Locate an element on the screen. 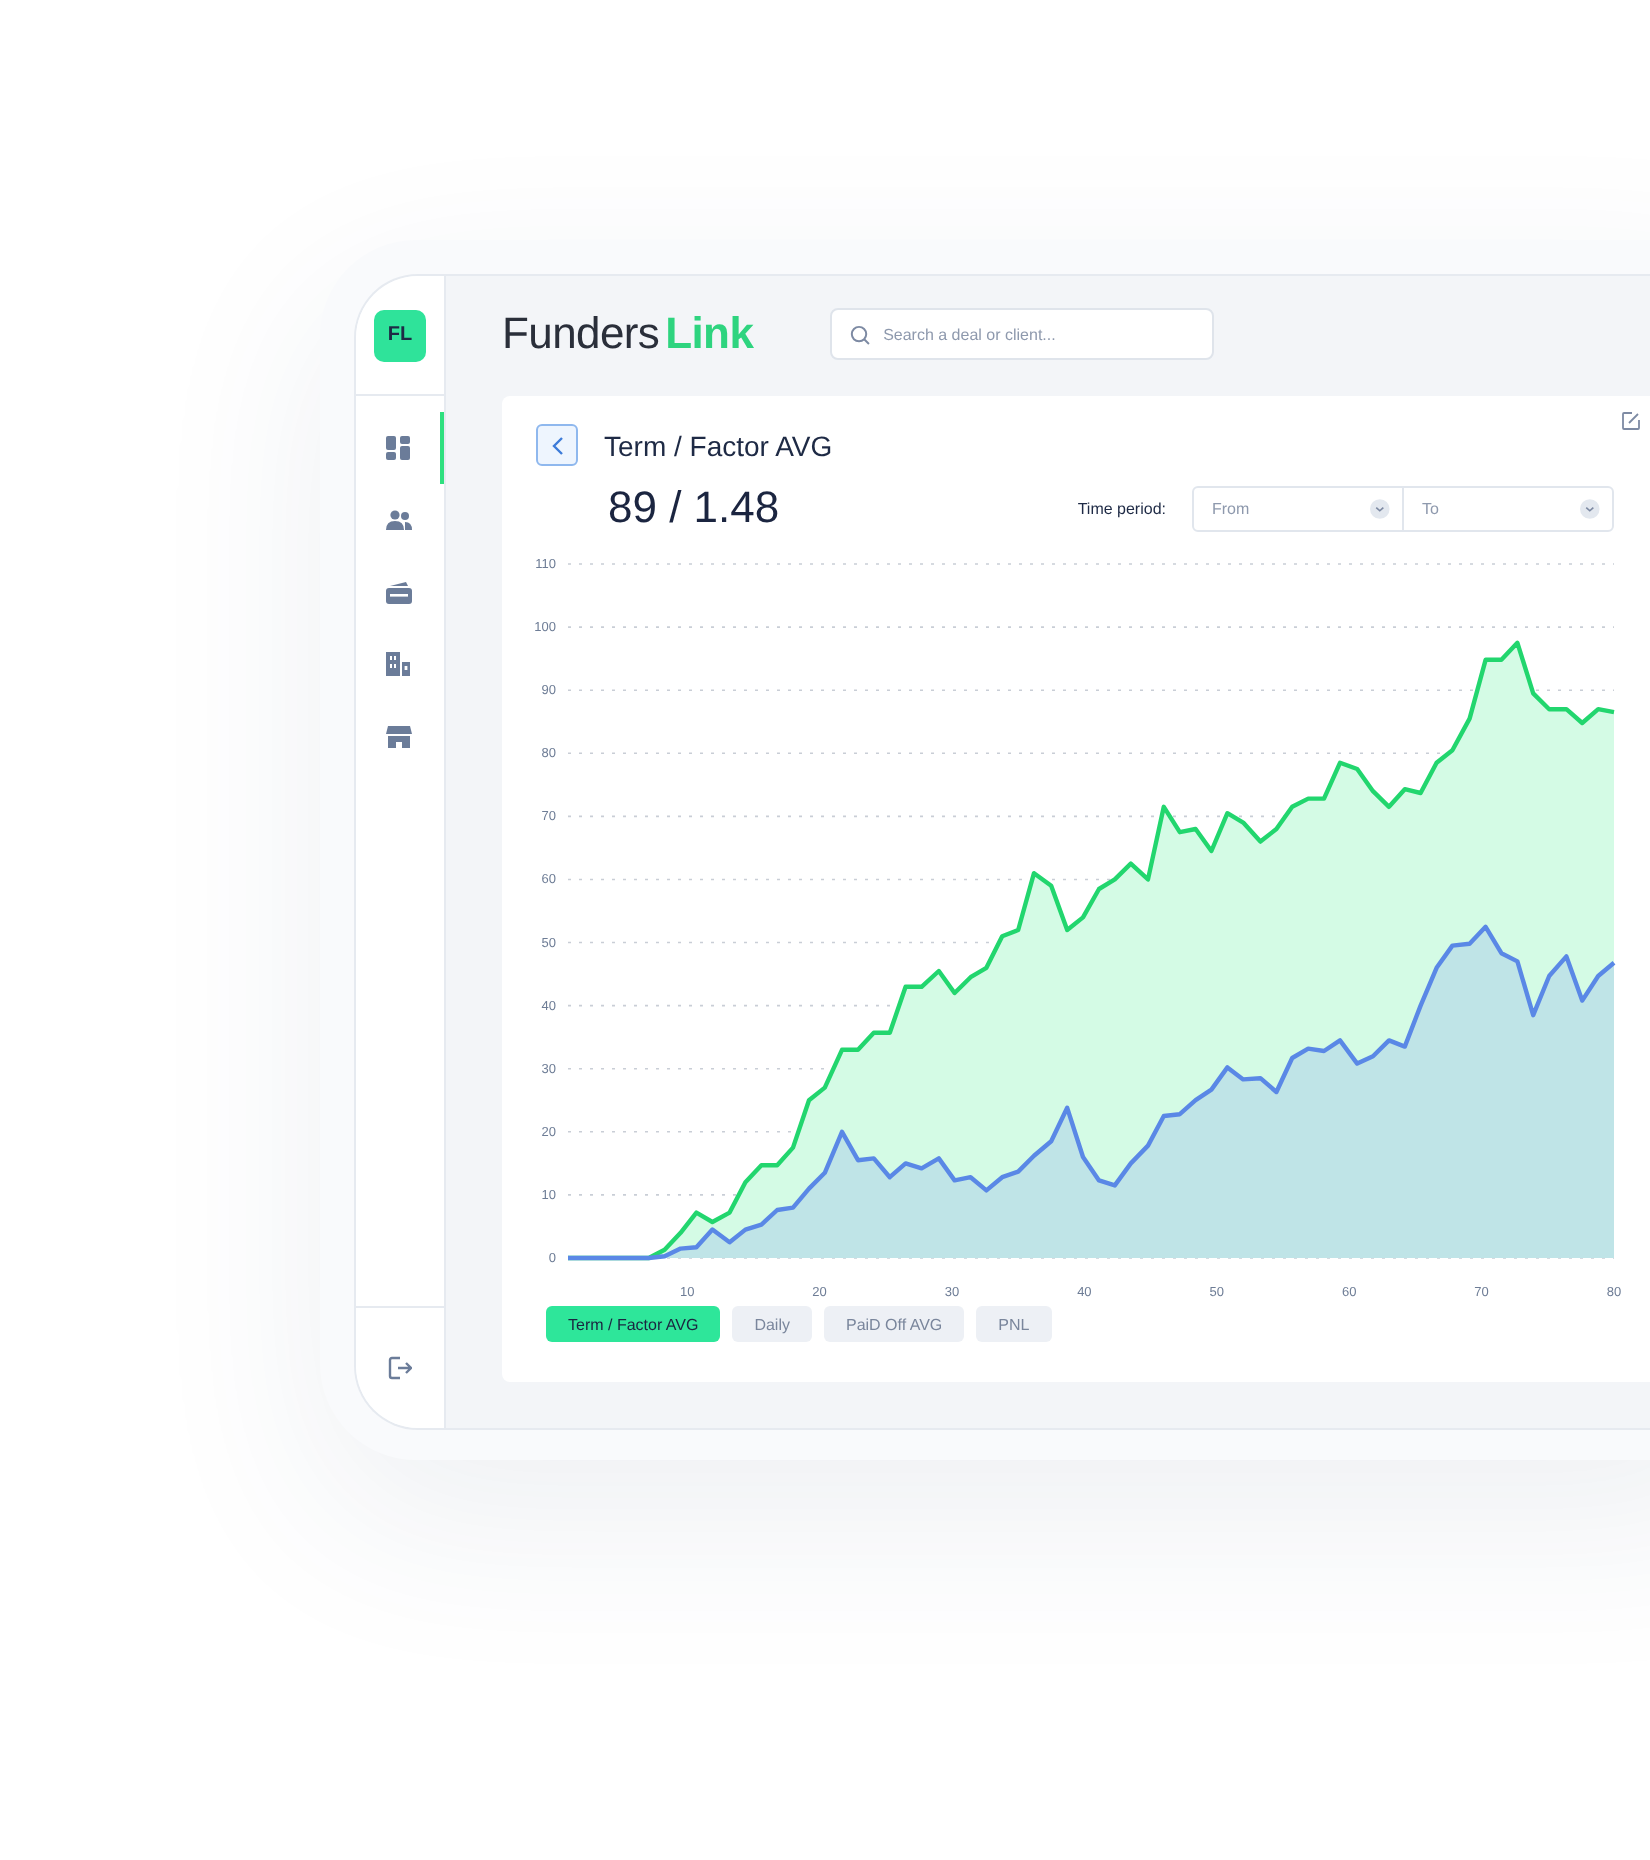  logo-badge: FL is located at coordinates (400, 335).